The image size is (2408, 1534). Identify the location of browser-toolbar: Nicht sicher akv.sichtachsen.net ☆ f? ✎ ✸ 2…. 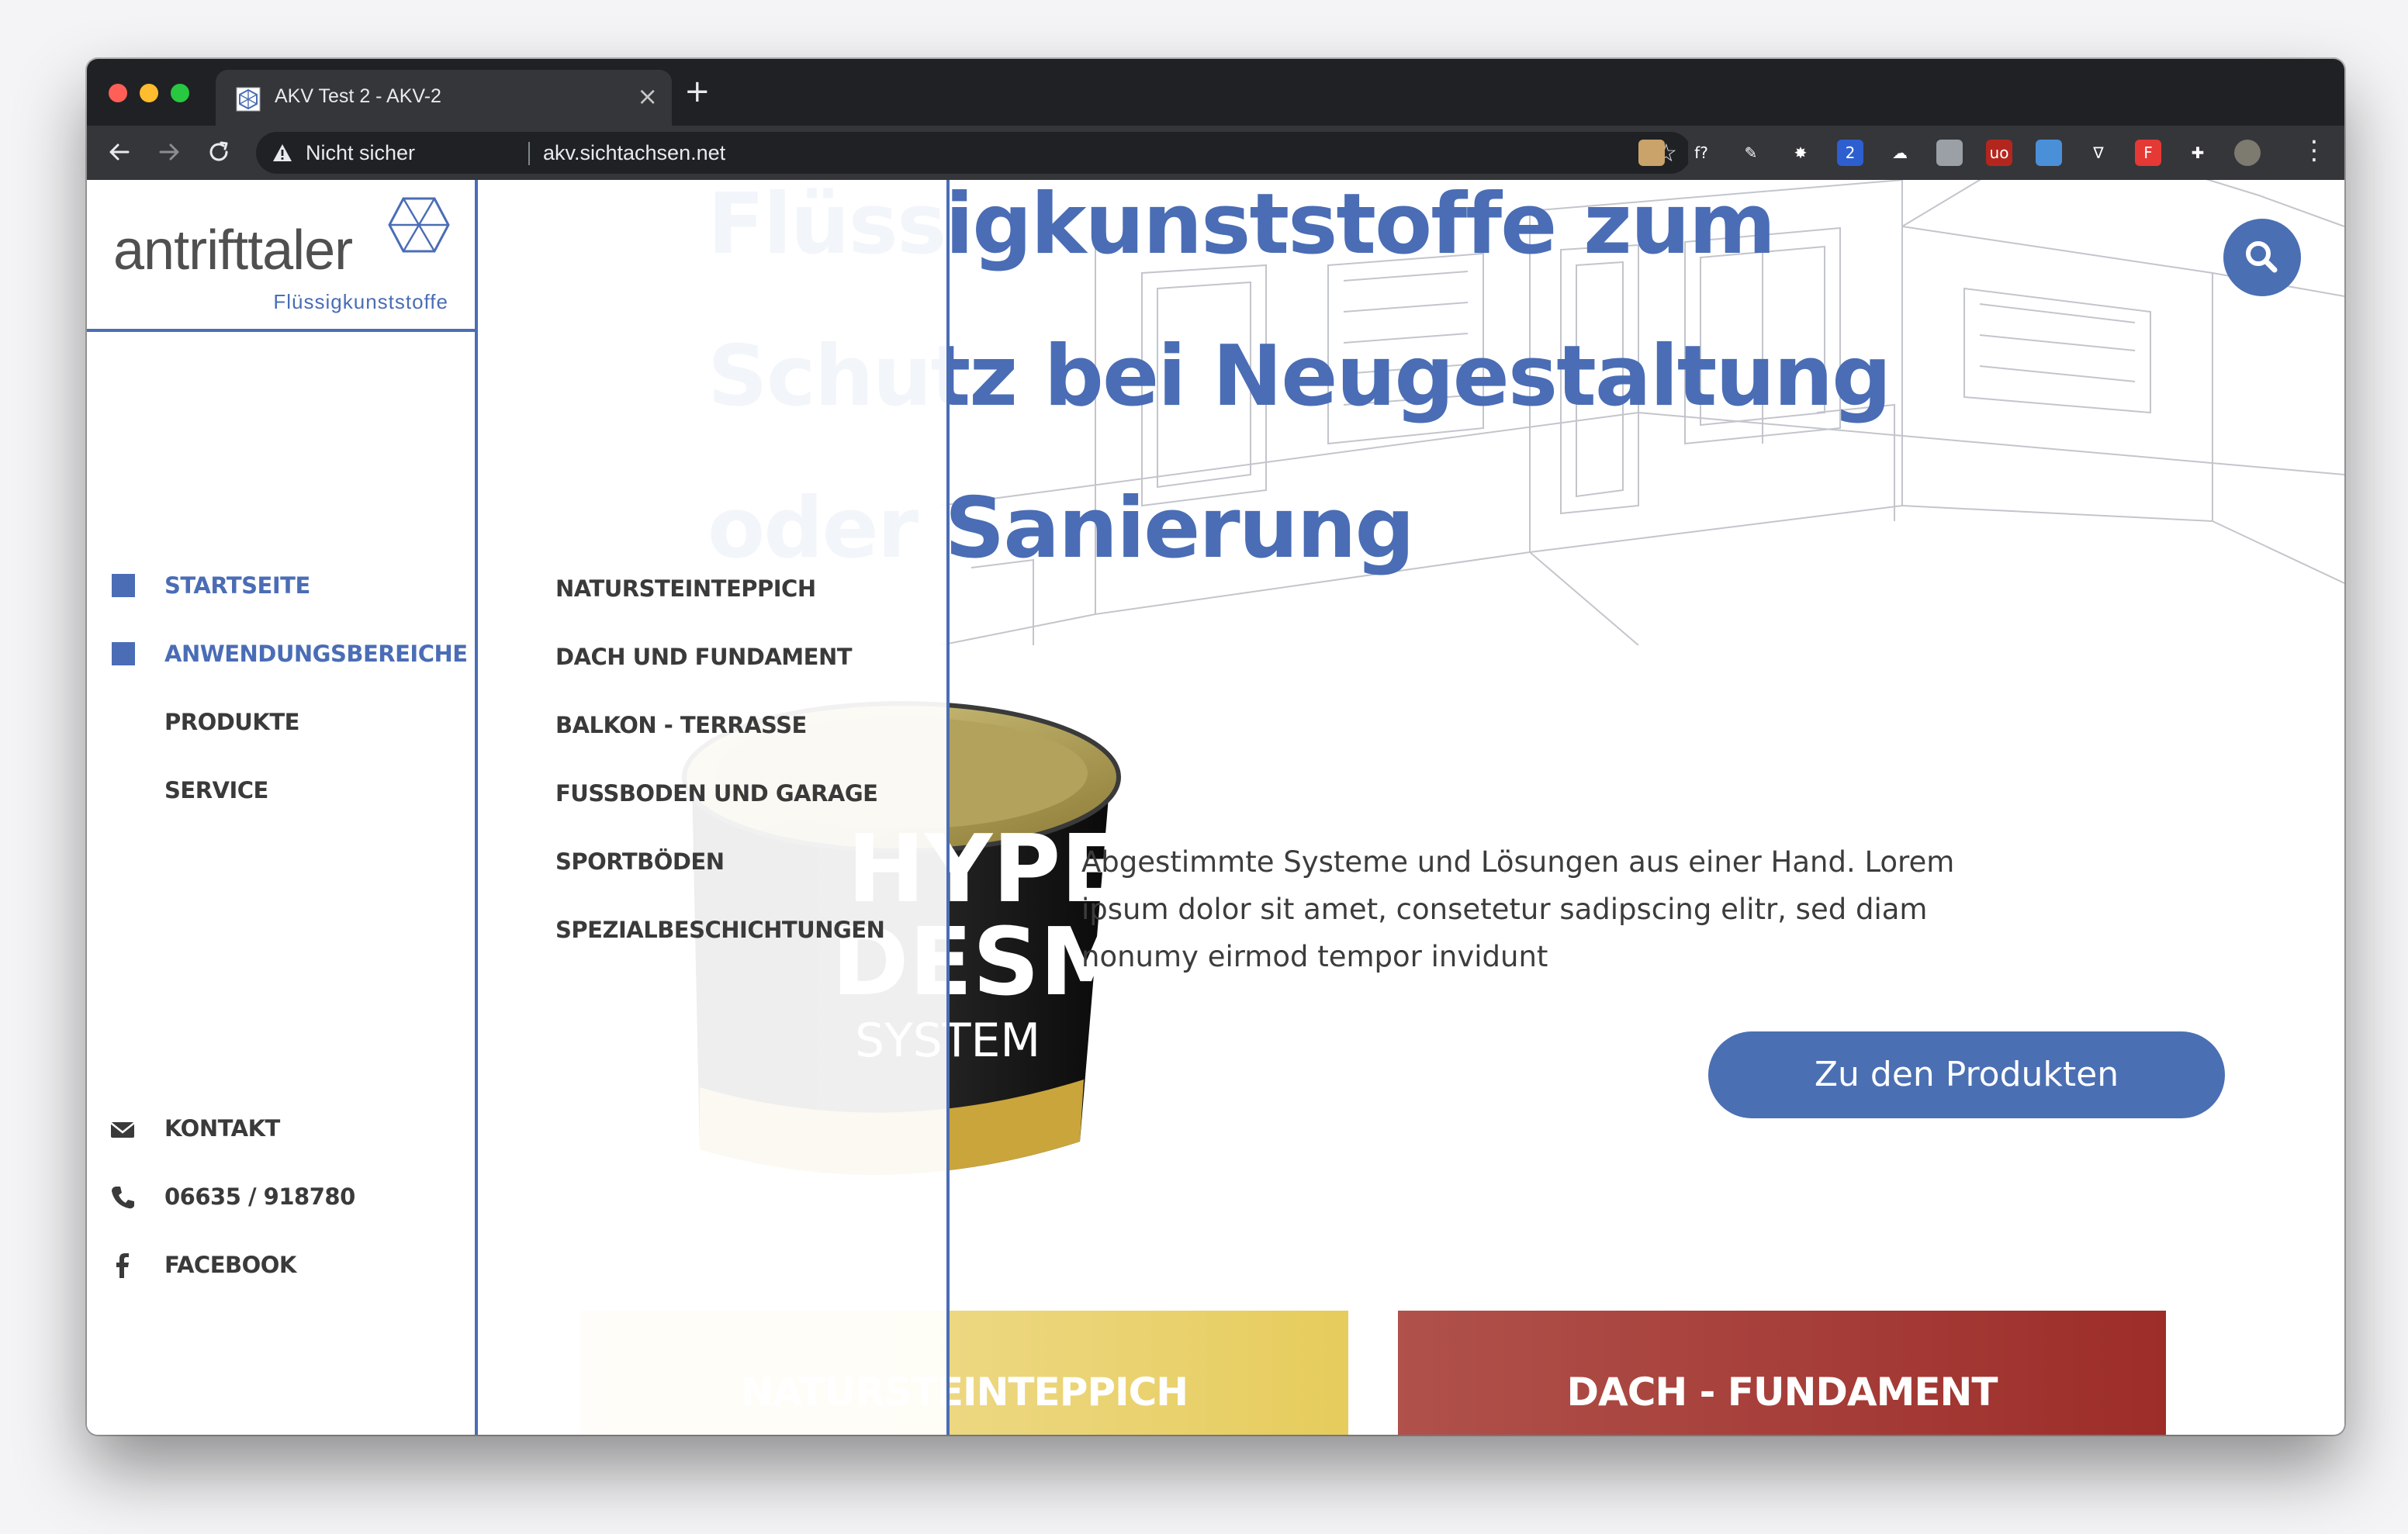
(1215, 153).